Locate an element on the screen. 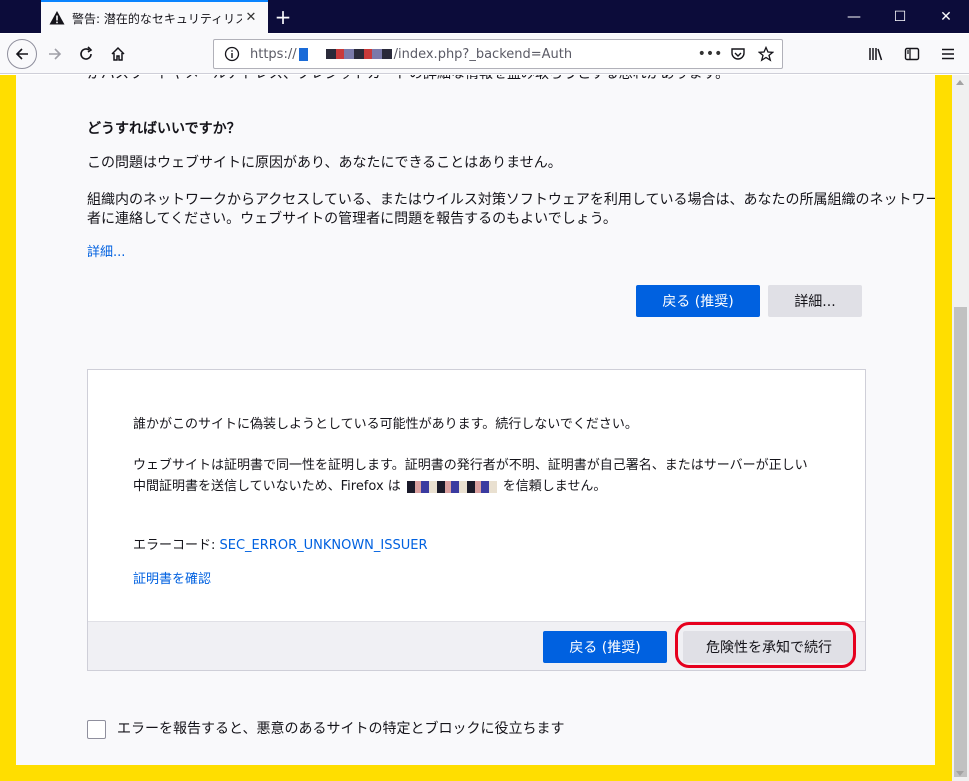  problem-text: この問題はウェブサイトに原因があり、あなたにできることはありません。 is located at coordinates (324, 163).